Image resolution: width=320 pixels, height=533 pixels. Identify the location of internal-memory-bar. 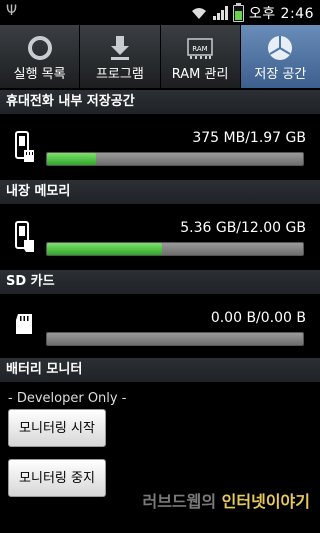
(175, 249).